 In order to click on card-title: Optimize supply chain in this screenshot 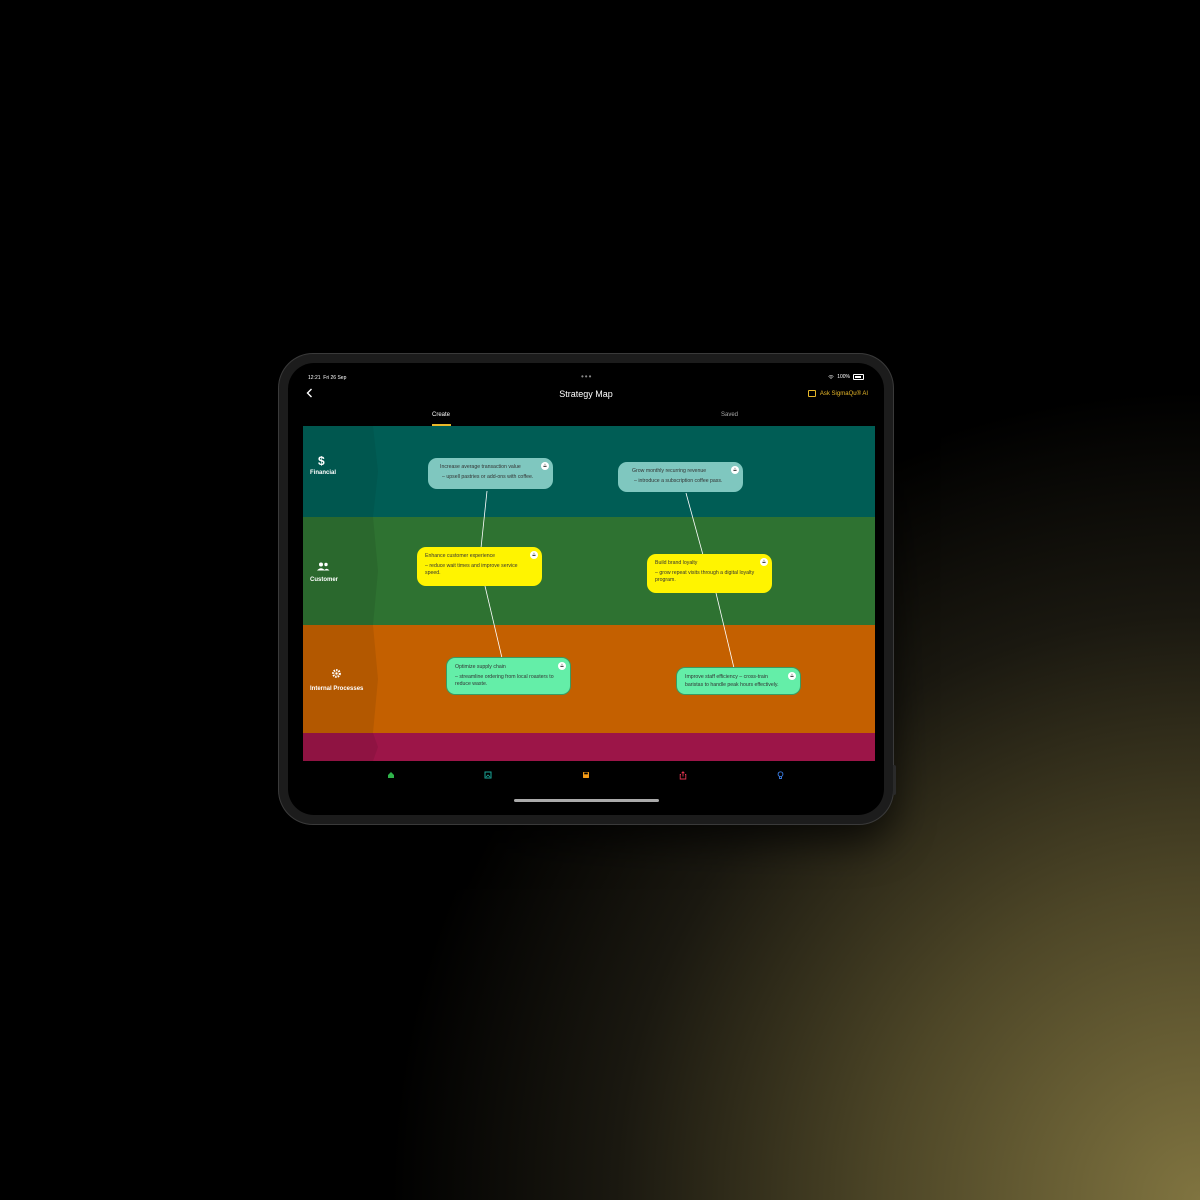, I will do `click(480, 667)`.